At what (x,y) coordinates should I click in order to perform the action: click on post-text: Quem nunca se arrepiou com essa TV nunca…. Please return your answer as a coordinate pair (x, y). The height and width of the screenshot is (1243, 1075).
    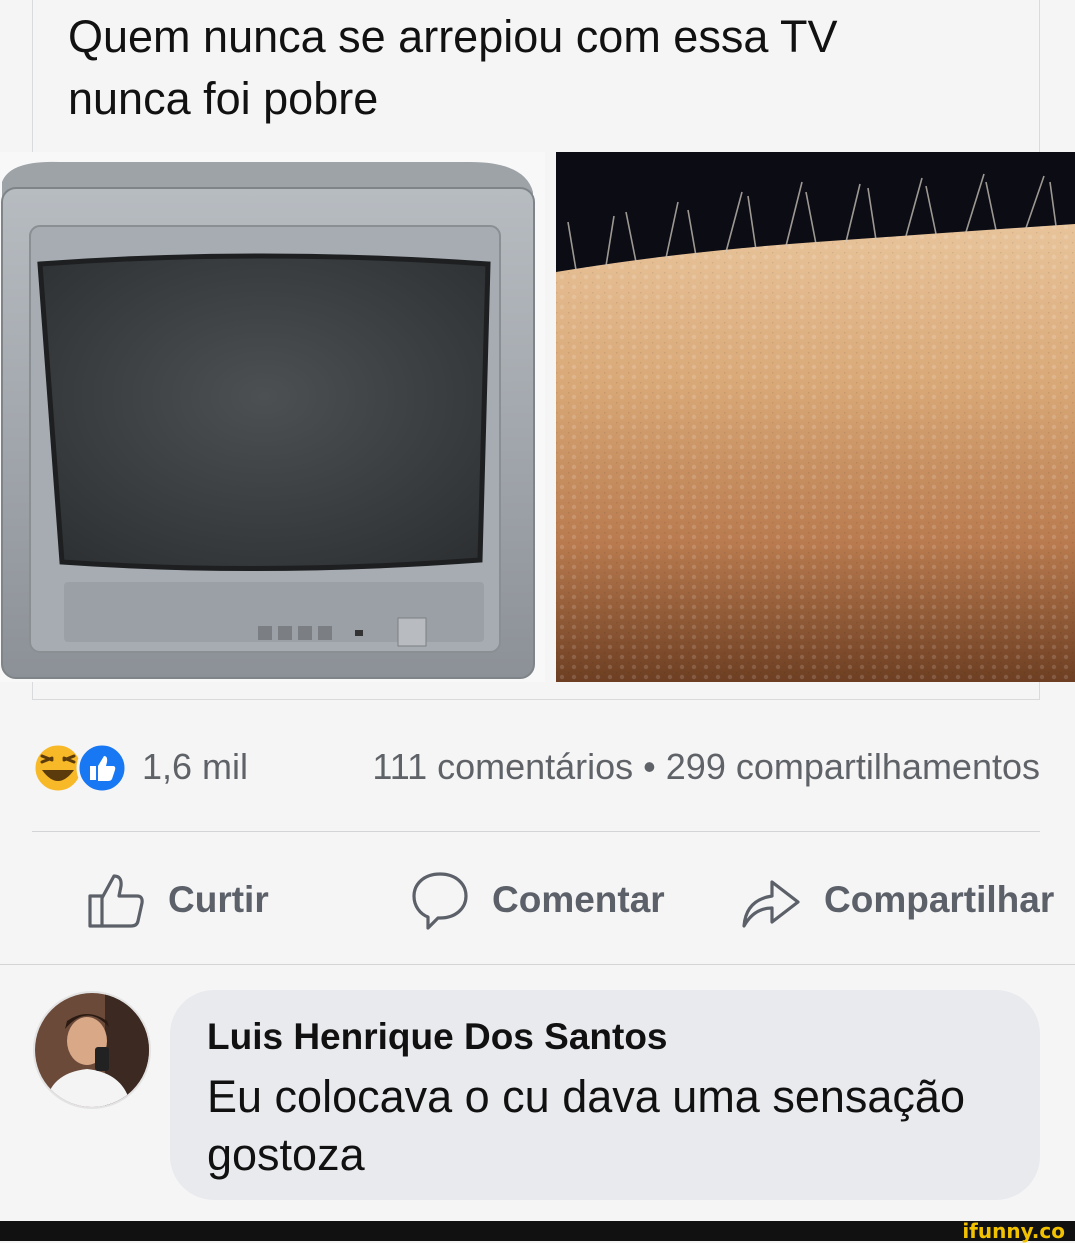
    Looking at the image, I should click on (453, 67).